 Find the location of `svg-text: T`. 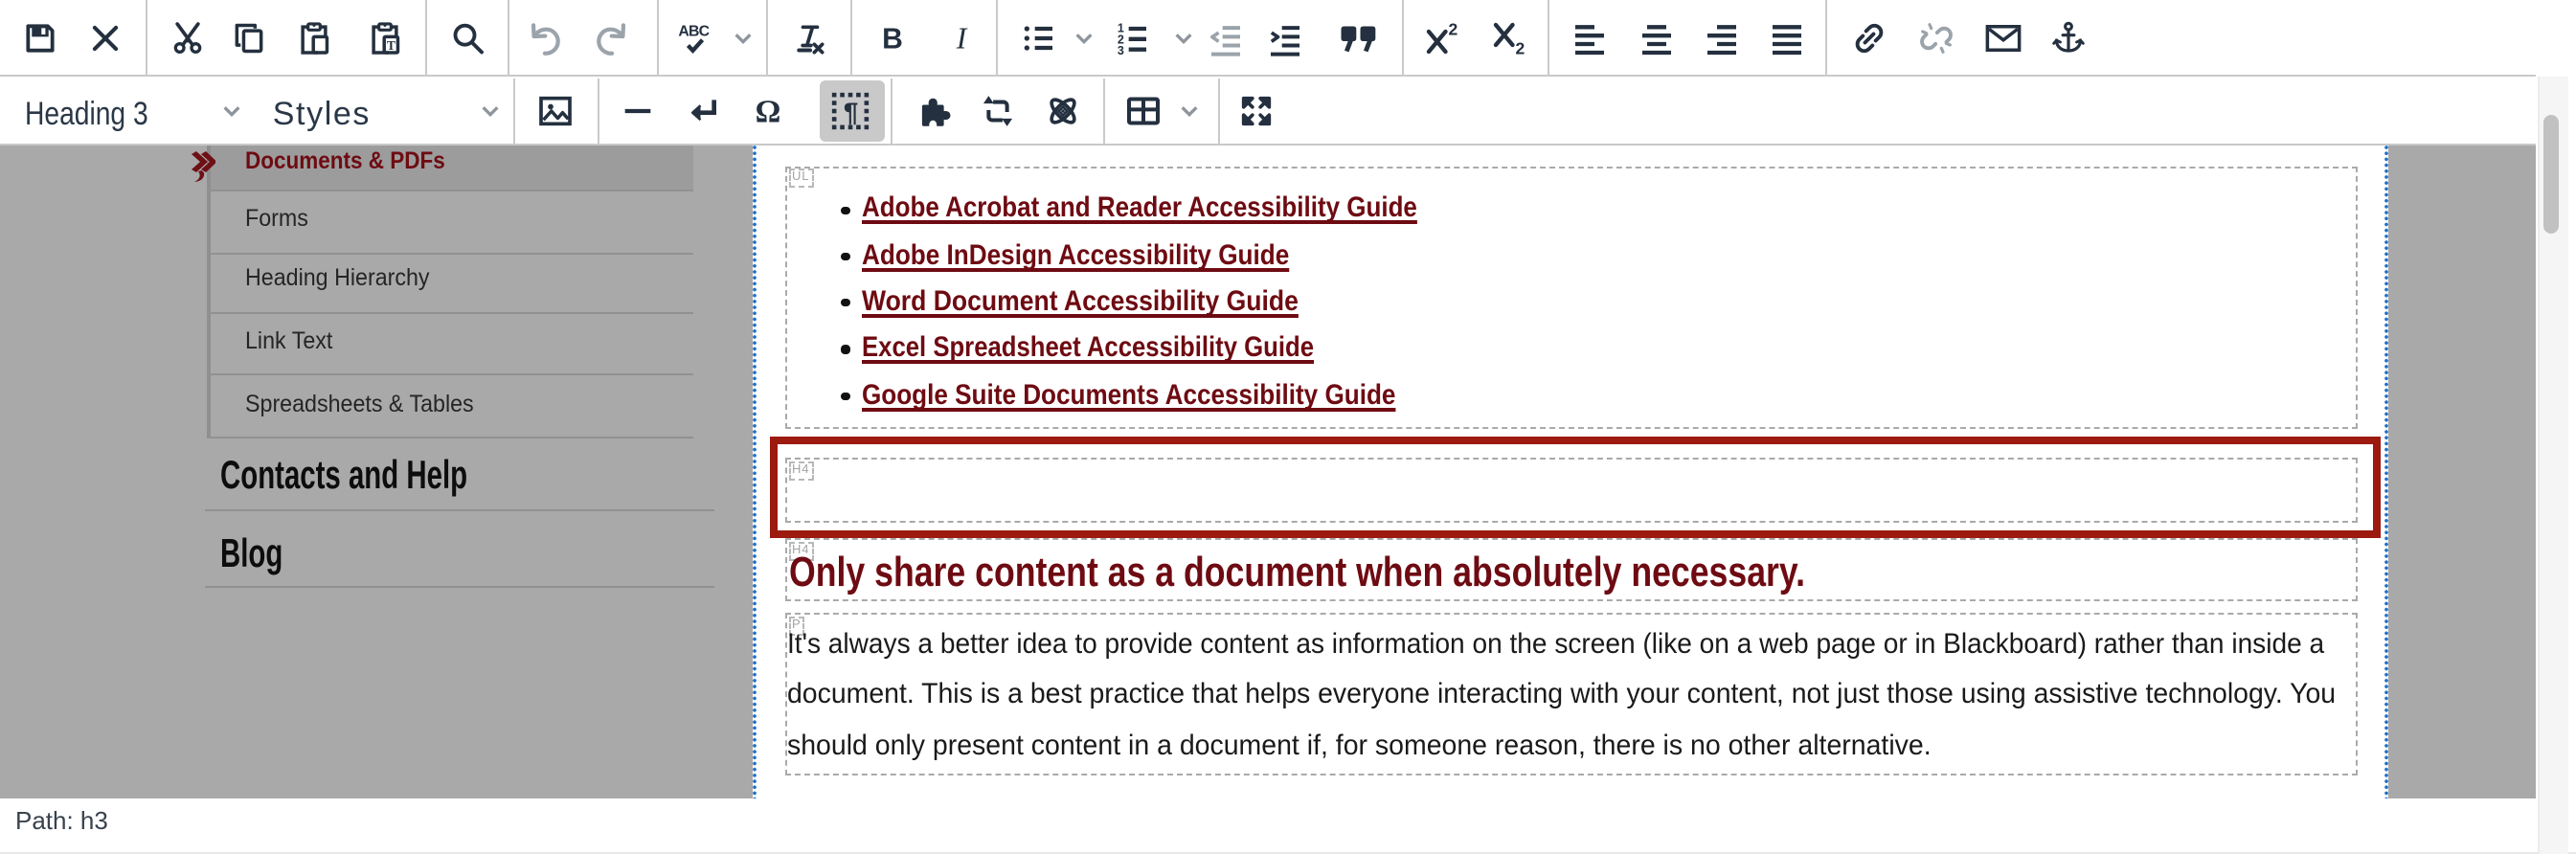

svg-text: T is located at coordinates (390, 44).